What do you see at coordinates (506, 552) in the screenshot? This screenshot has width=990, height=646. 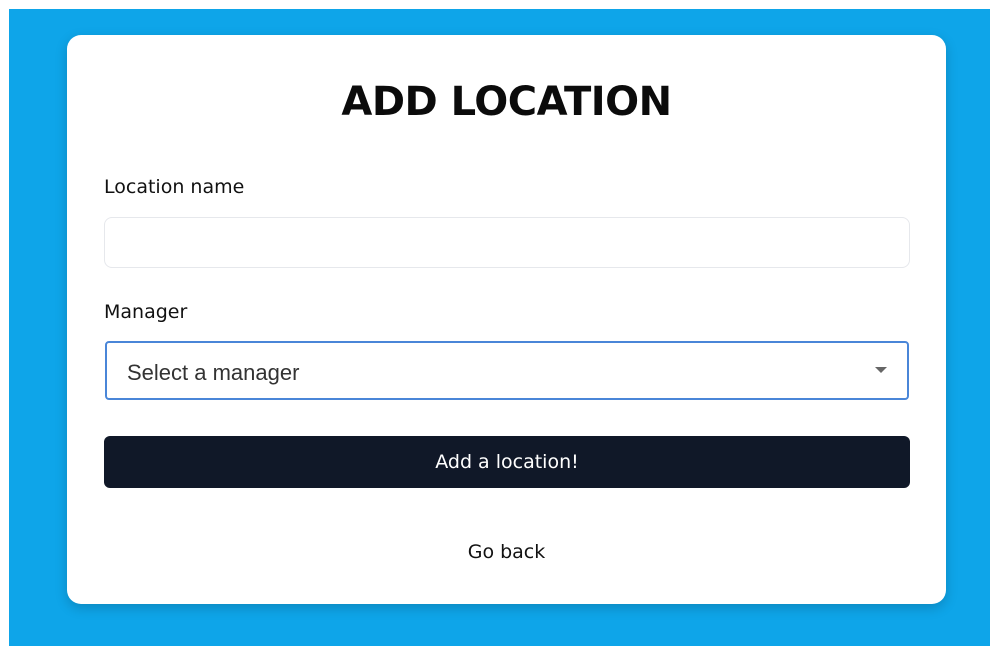 I see `go-back-link: Go back` at bounding box center [506, 552].